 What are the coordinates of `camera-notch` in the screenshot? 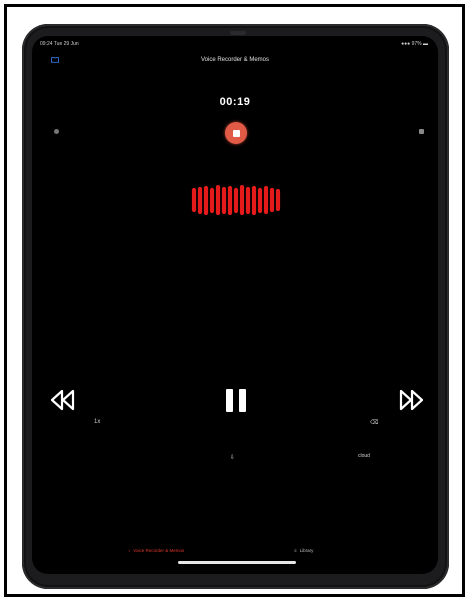 It's located at (238, 33).